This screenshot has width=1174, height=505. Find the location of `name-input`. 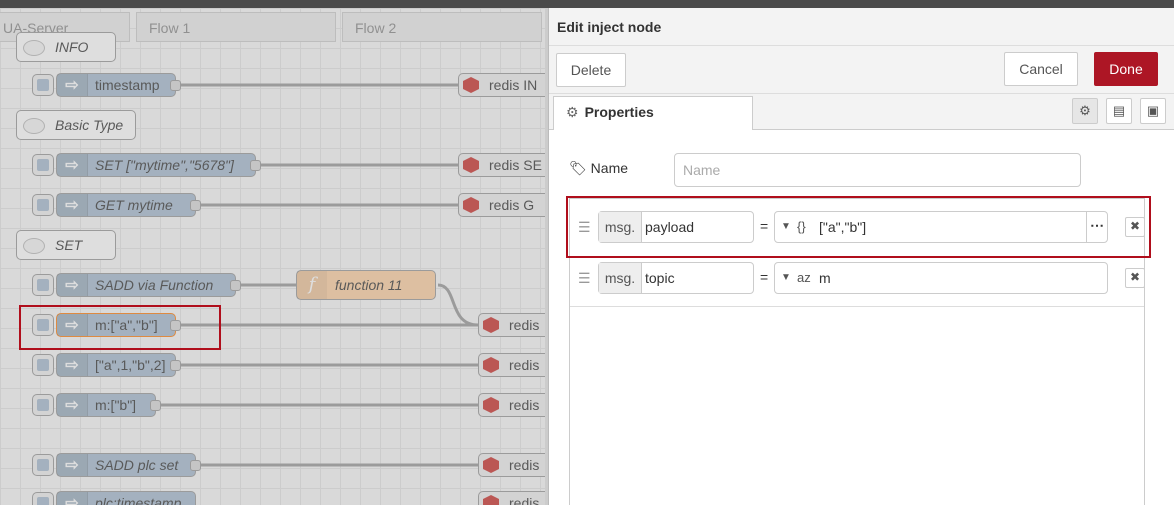

name-input is located at coordinates (877, 170).